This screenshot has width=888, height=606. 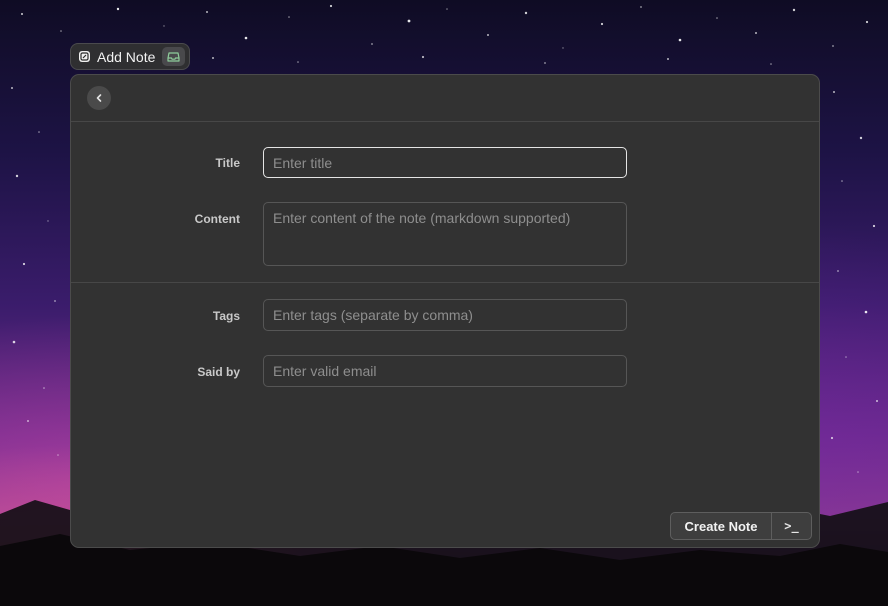 What do you see at coordinates (445, 162) in the screenshot?
I see `title-input` at bounding box center [445, 162].